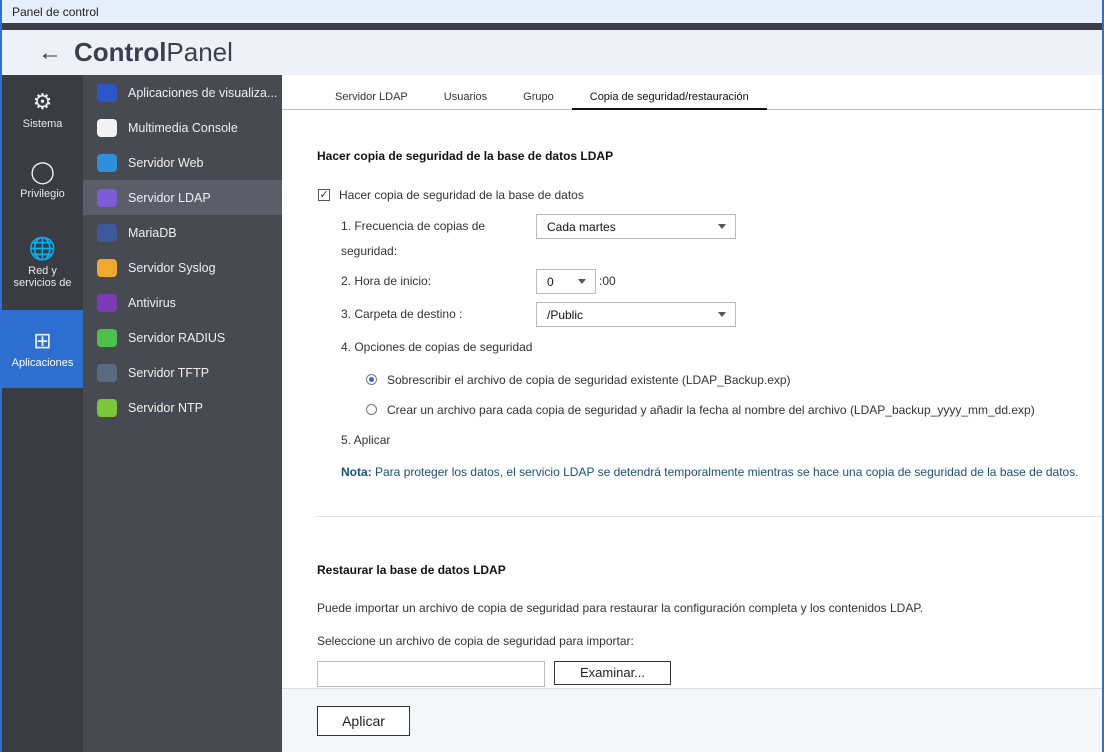 The height and width of the screenshot is (752, 1104). I want to click on subnav-label: Servidor Web, so click(166, 162).